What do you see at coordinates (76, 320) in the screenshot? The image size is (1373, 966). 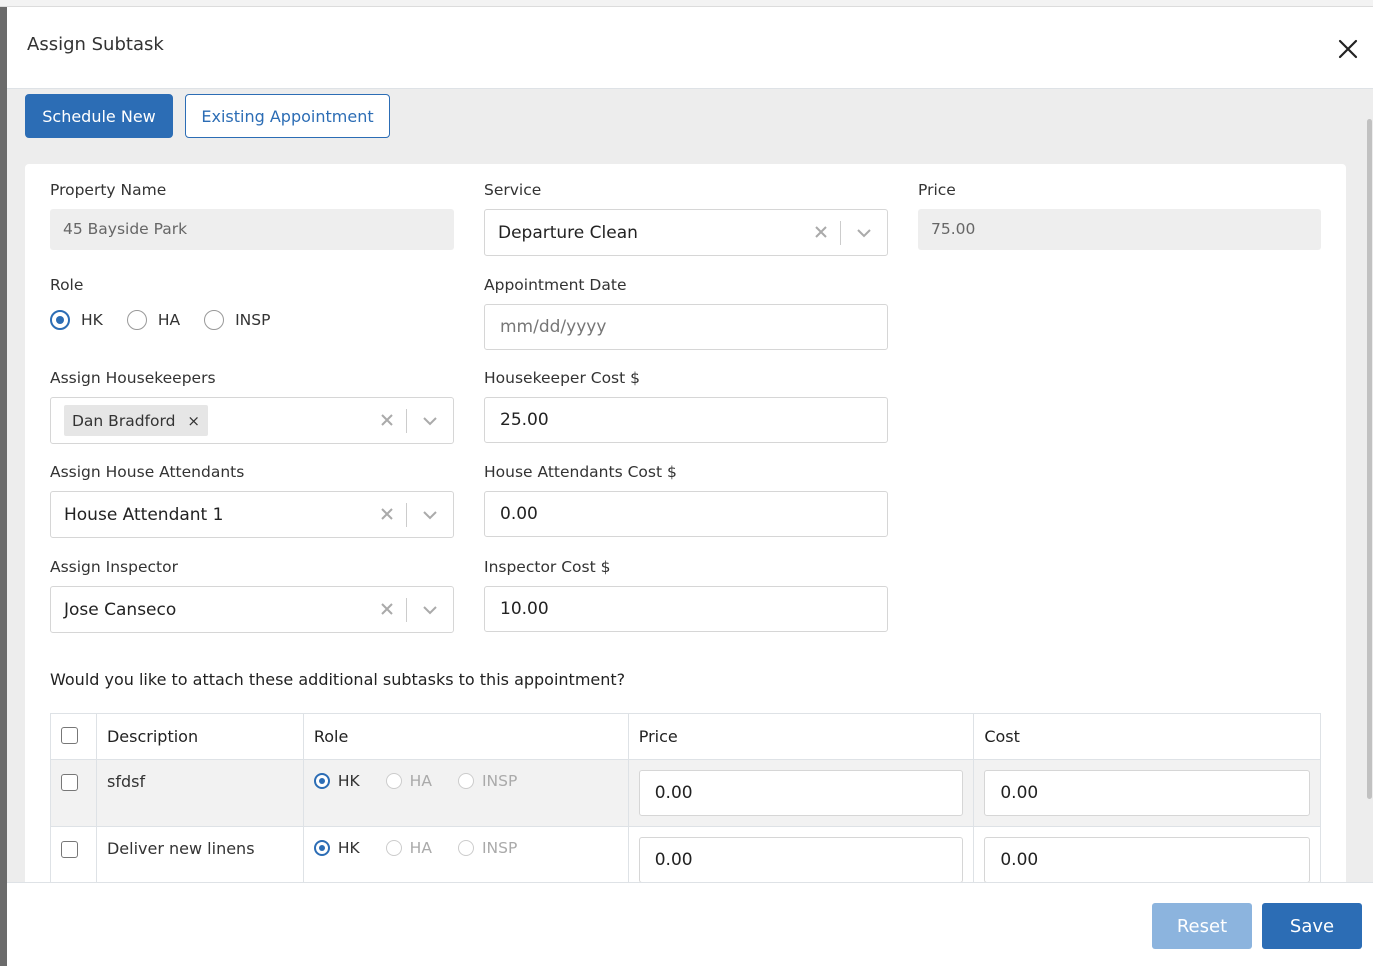 I see `role-radio-hk: HK` at bounding box center [76, 320].